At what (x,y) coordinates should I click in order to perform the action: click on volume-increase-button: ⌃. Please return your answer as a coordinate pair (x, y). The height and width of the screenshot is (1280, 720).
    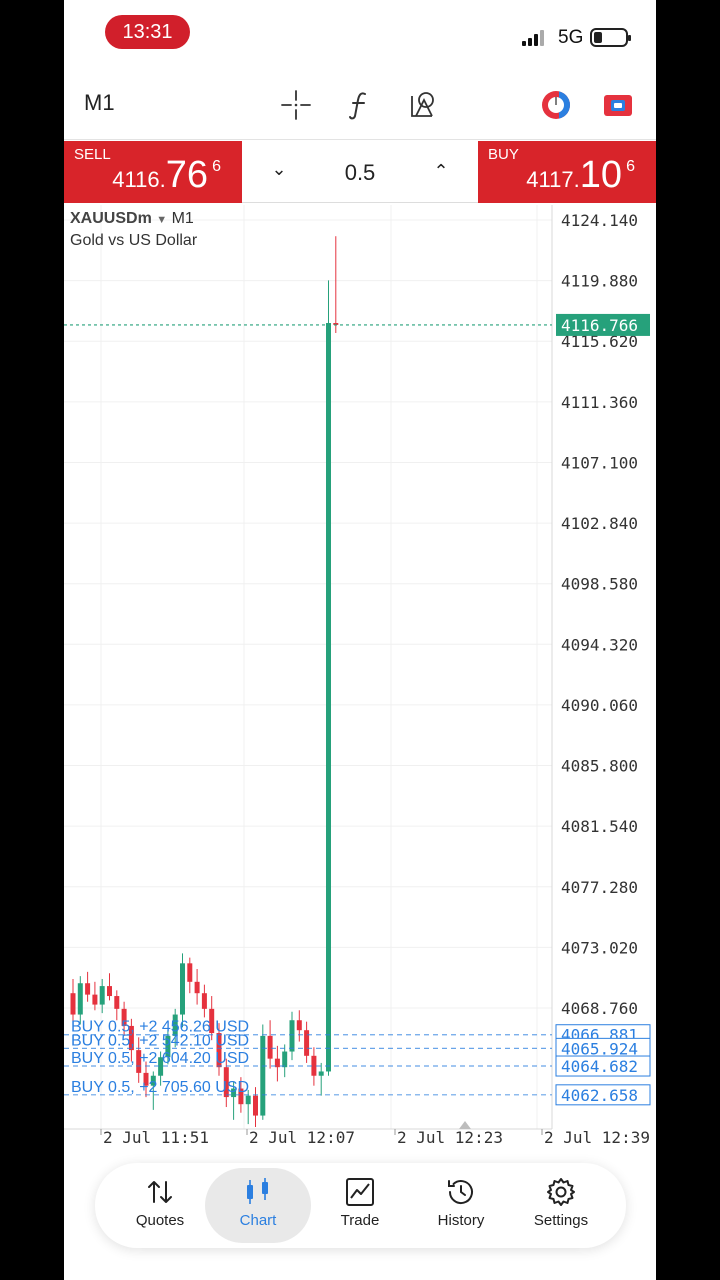
    Looking at the image, I should click on (441, 171).